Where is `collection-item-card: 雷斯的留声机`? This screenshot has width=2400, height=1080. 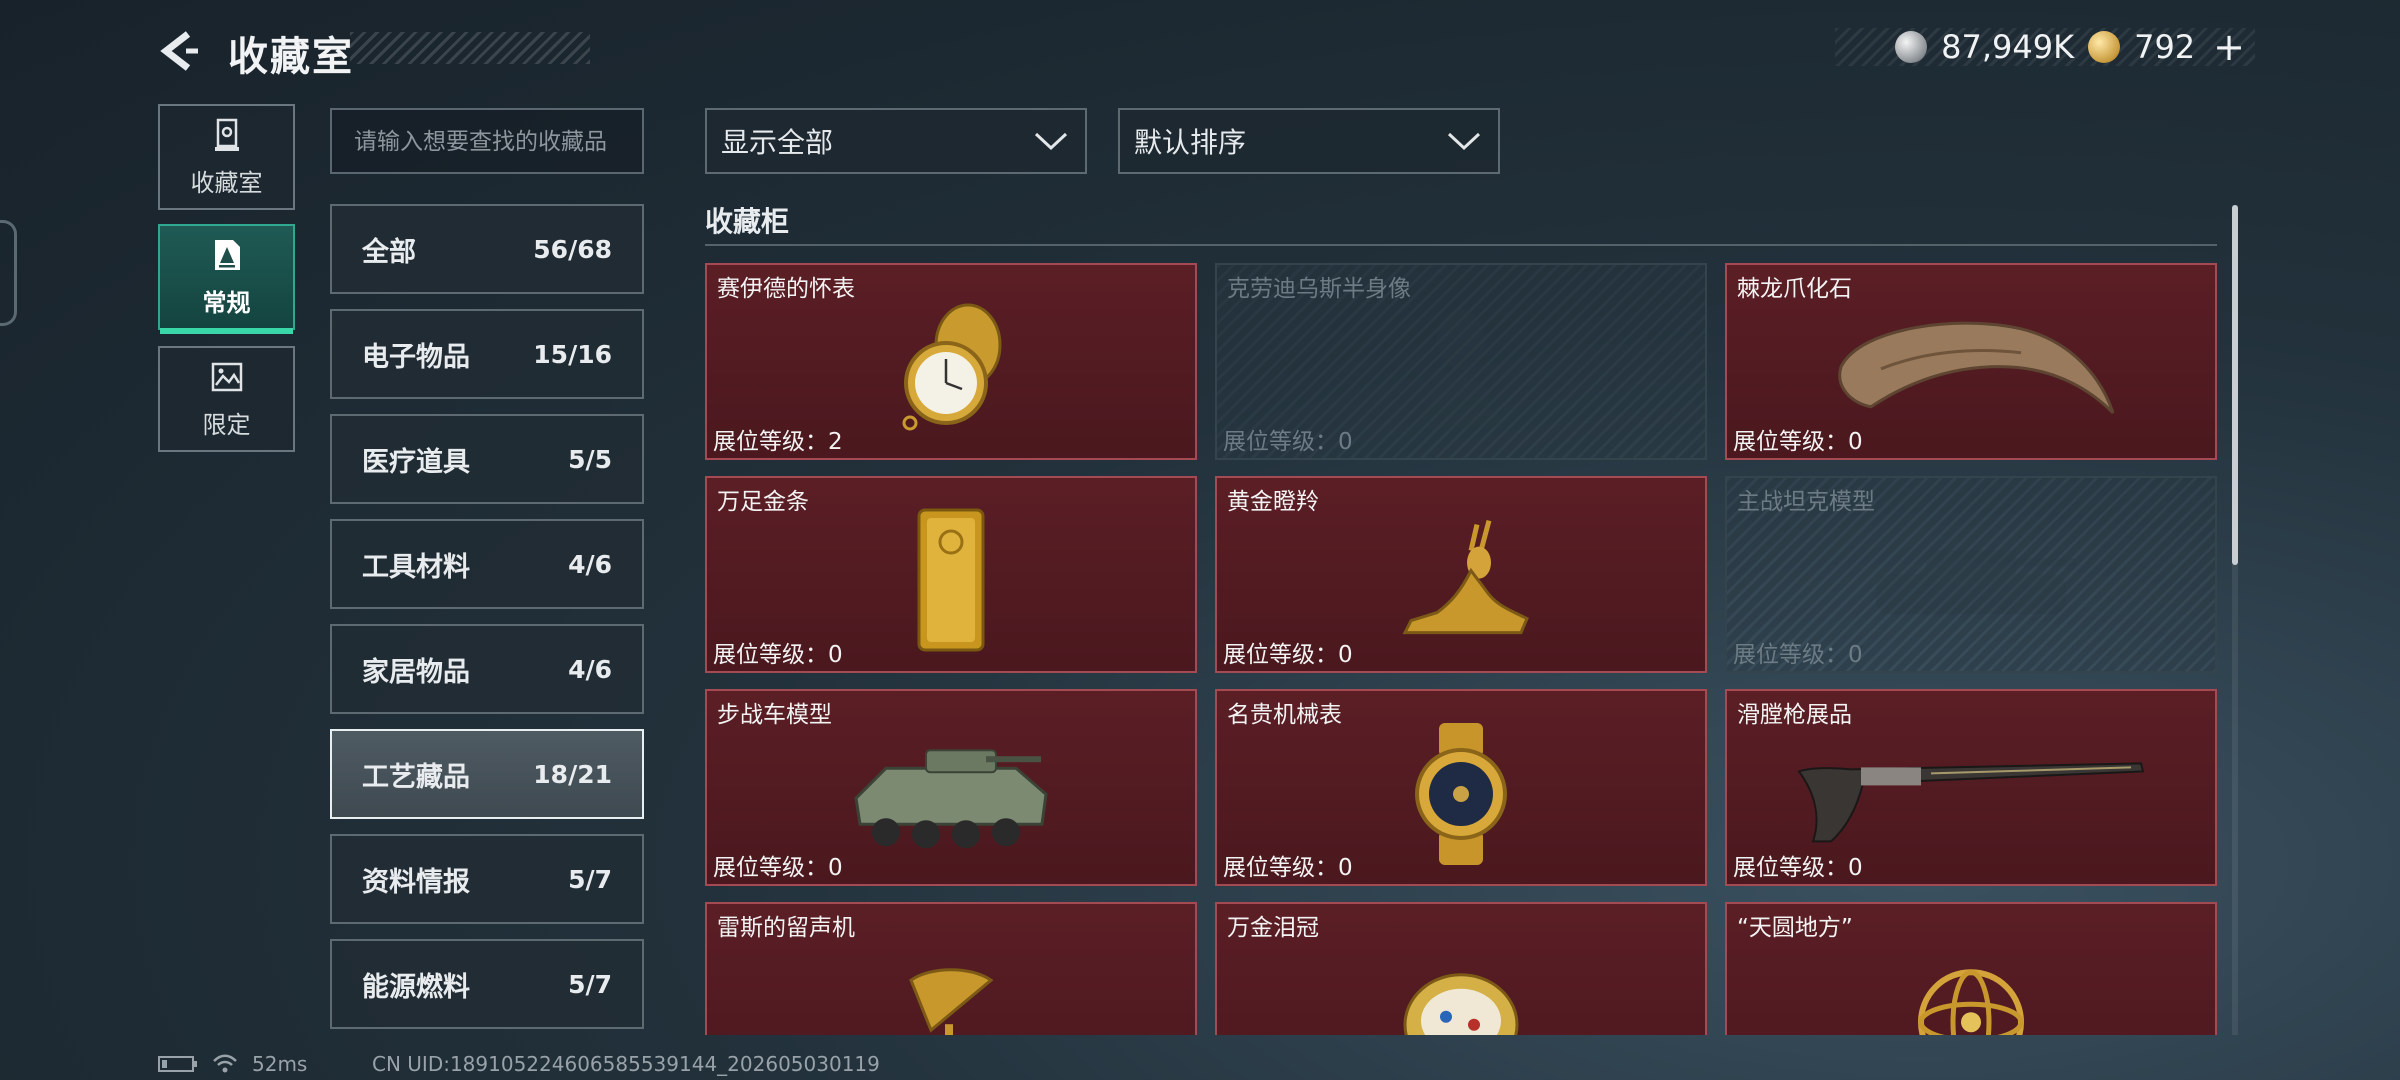 collection-item-card: 雷斯的留声机 is located at coordinates (951, 968).